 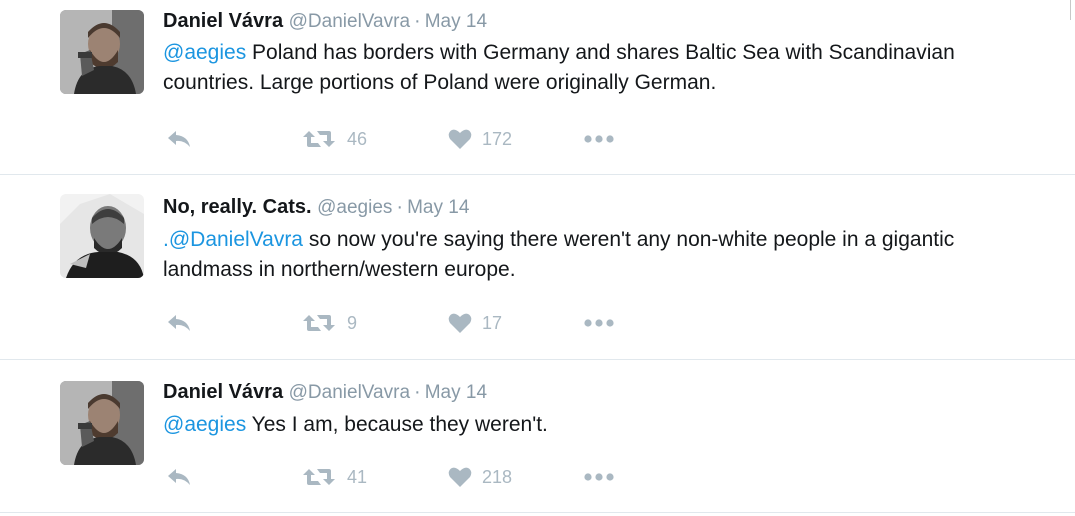 What do you see at coordinates (480, 139) in the screenshot?
I see `like-button: 172` at bounding box center [480, 139].